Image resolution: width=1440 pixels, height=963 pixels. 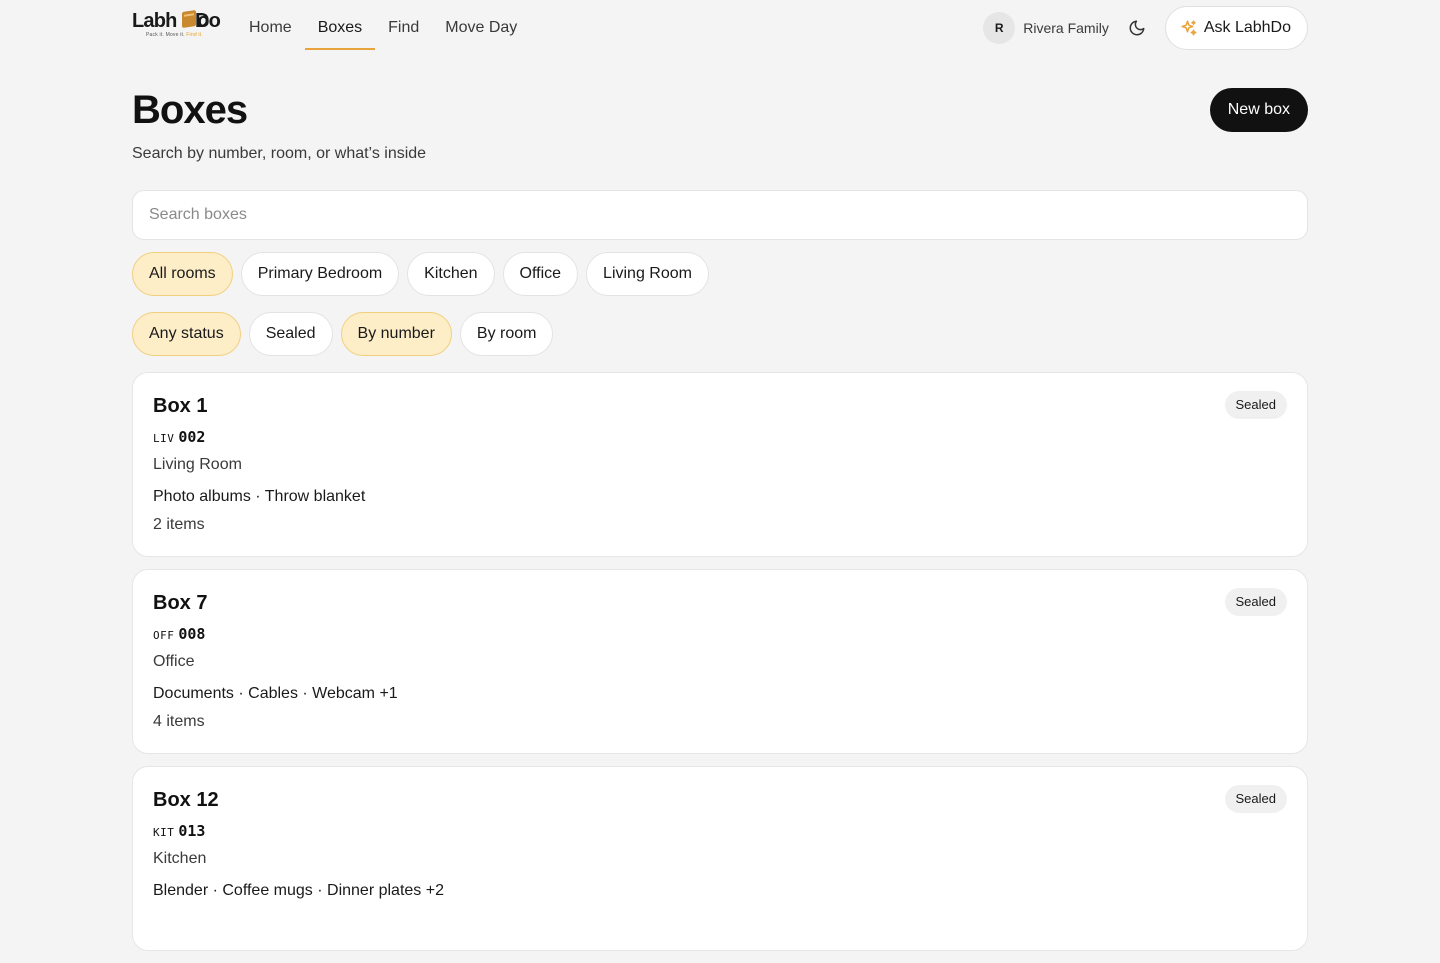 What do you see at coordinates (1137, 28) in the screenshot?
I see `moon-icon` at bounding box center [1137, 28].